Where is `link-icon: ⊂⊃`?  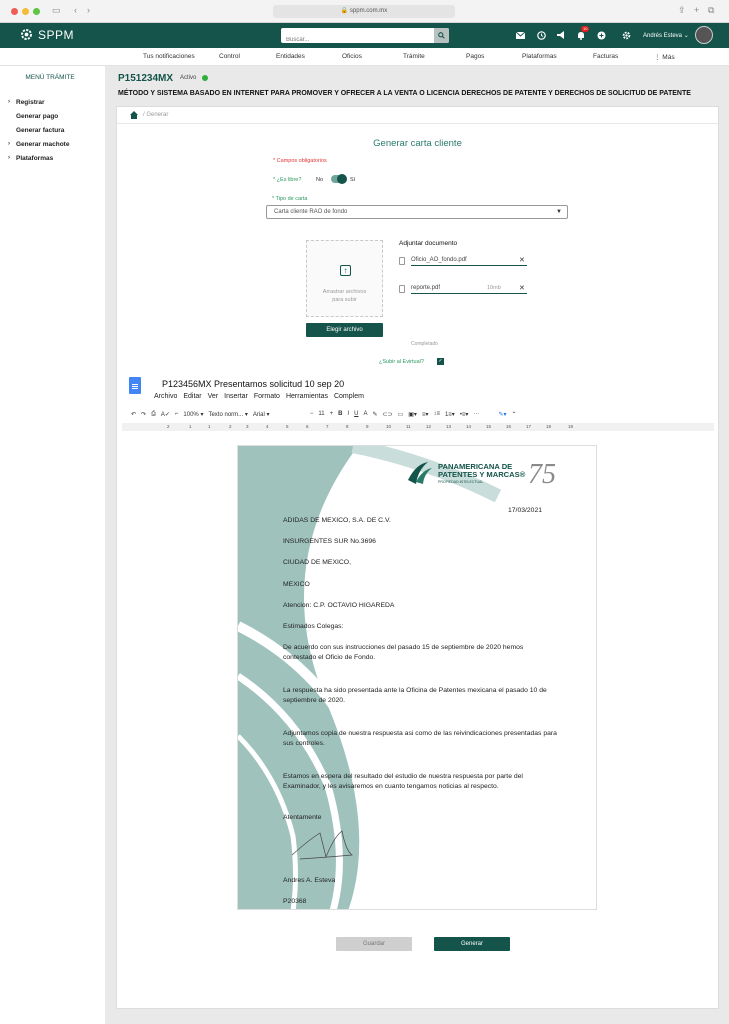
link-icon: ⊂⊃ is located at coordinates (388, 414).